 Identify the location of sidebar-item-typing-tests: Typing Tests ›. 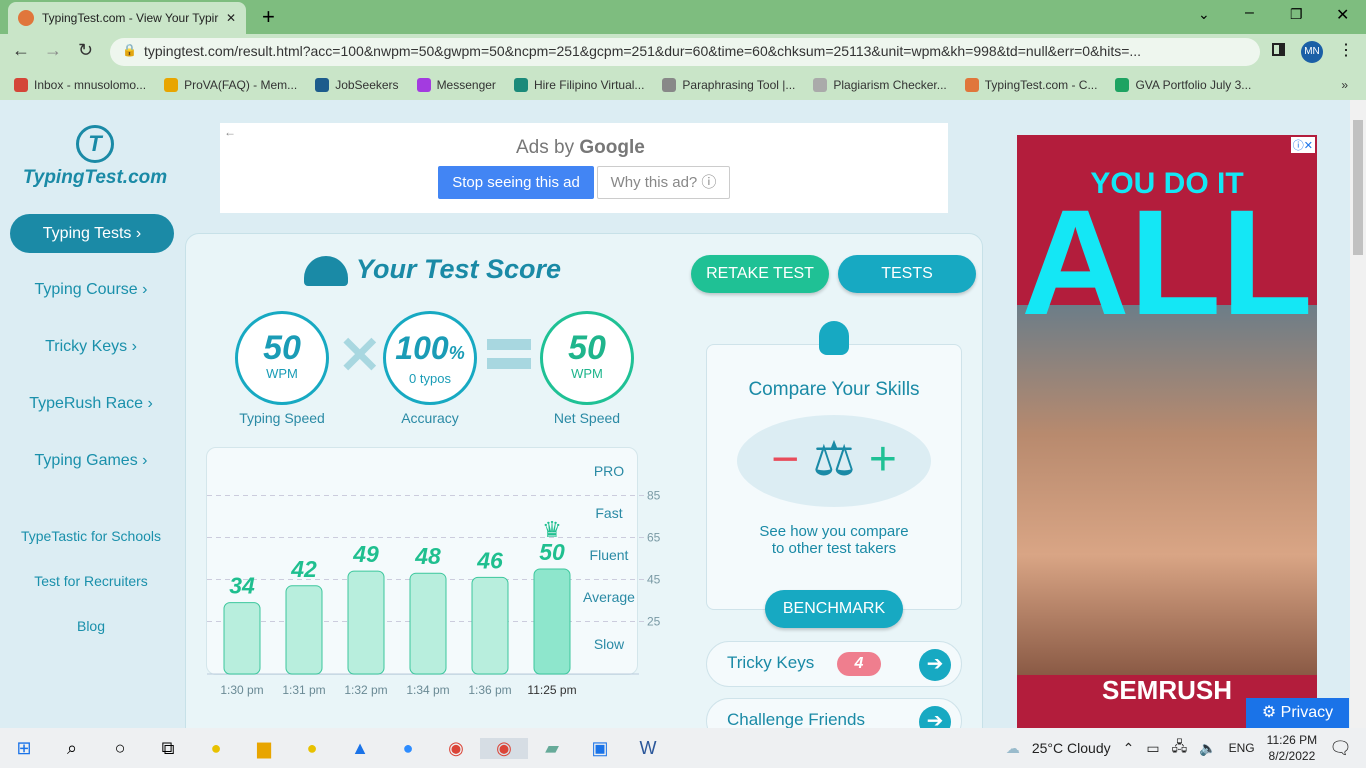
(92, 233).